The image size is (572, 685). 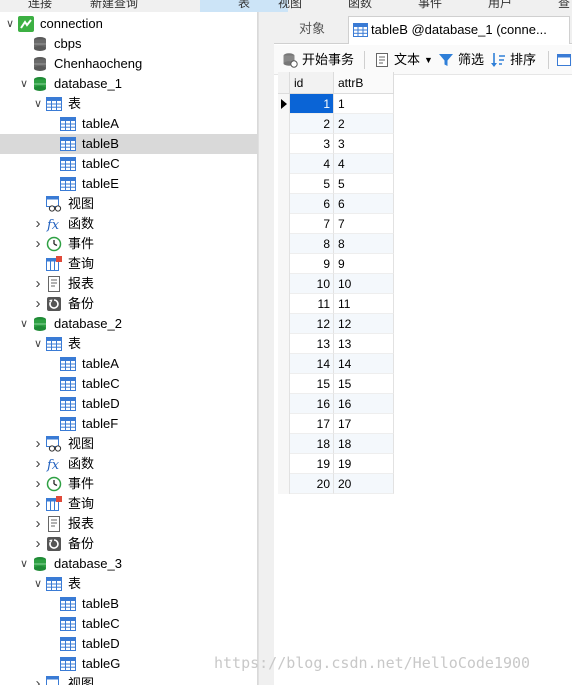 What do you see at coordinates (128, 44) in the screenshot?
I see `tree-node: cbps` at bounding box center [128, 44].